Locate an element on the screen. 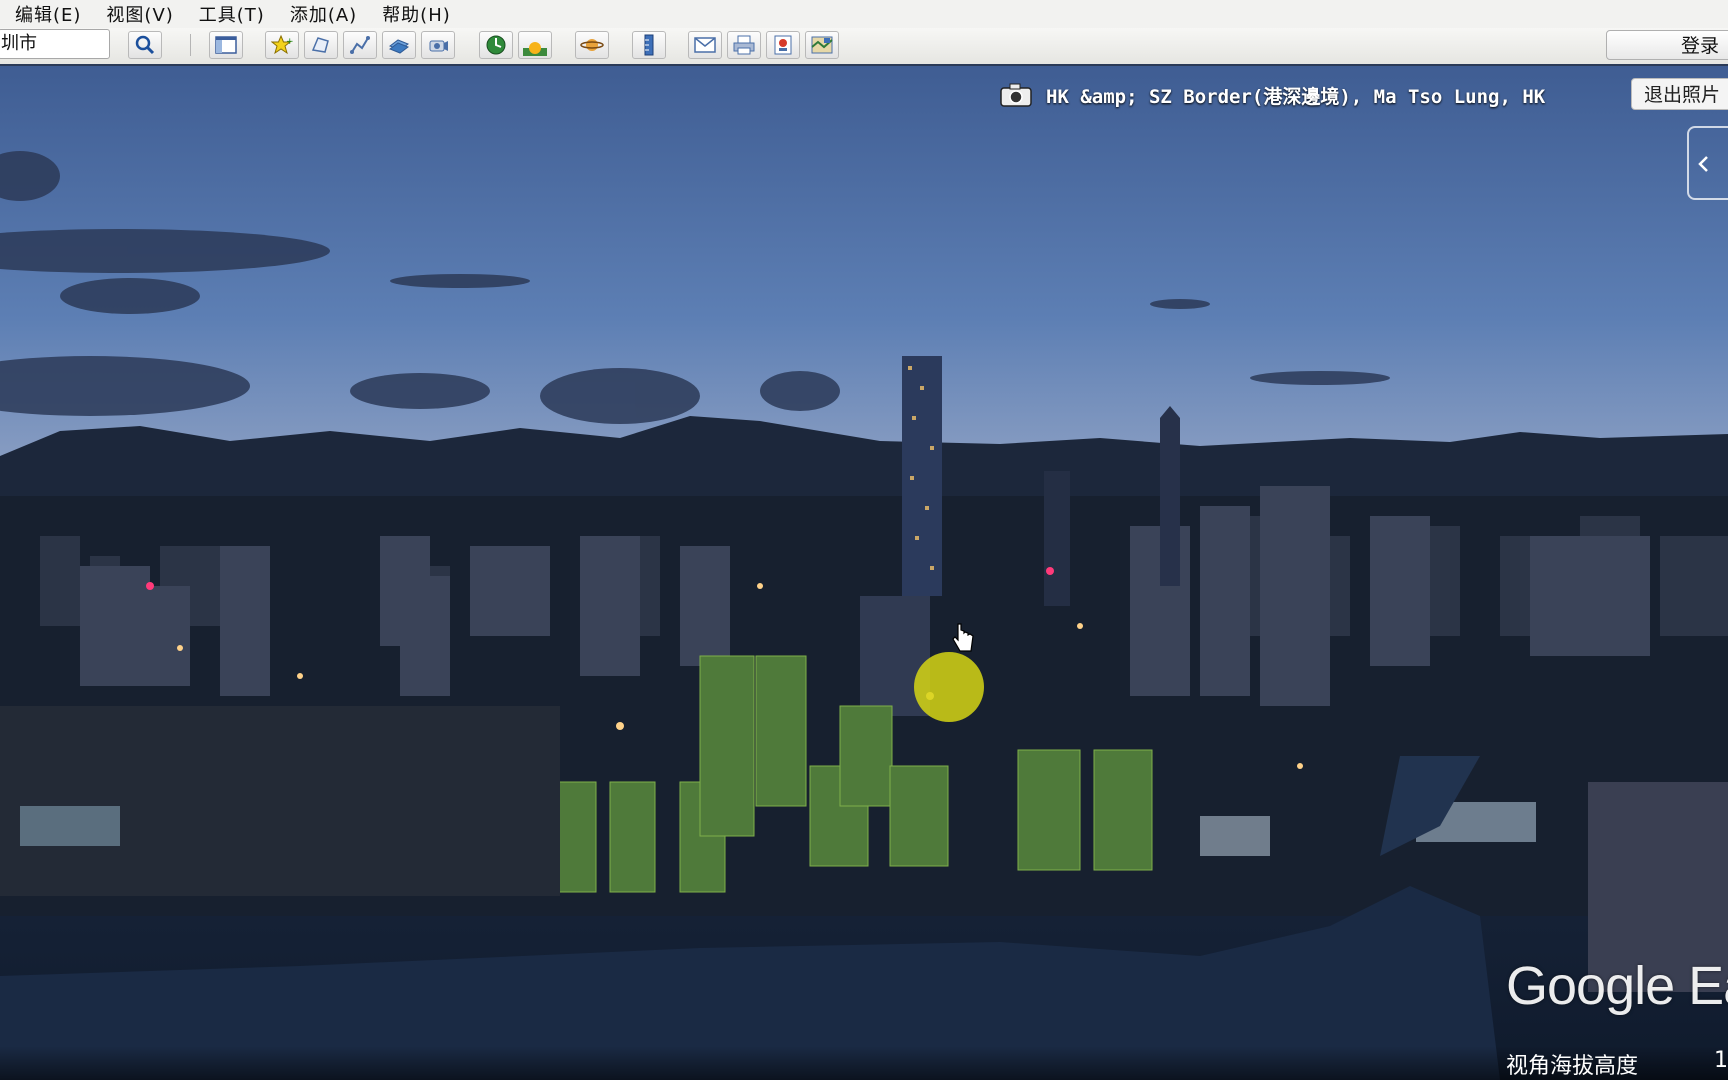  view-in-maps-button is located at coordinates (822, 45).